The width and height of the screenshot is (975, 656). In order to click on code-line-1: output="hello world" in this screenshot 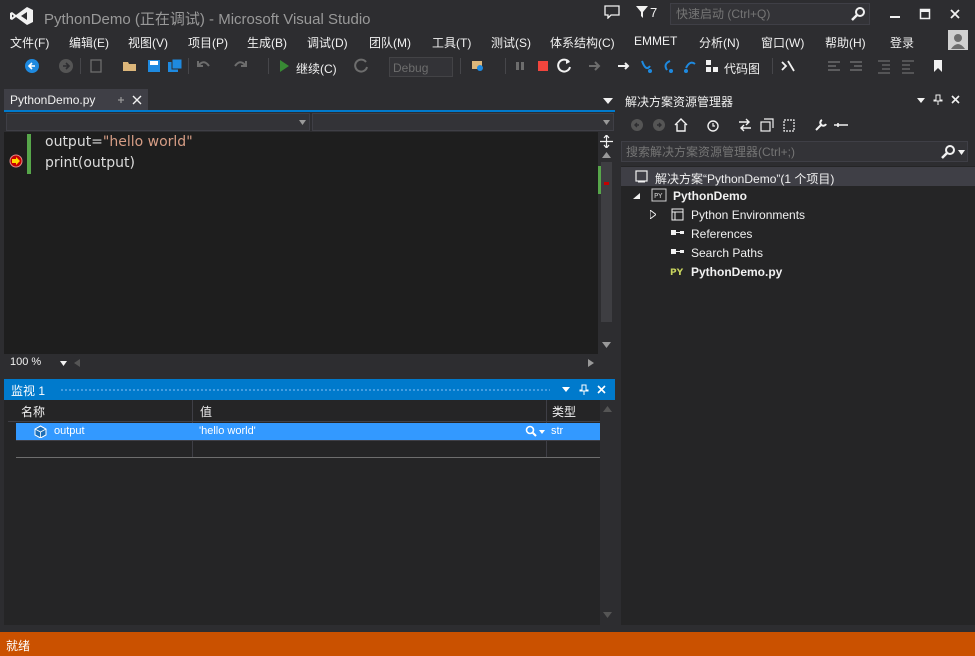, I will do `click(119, 142)`.